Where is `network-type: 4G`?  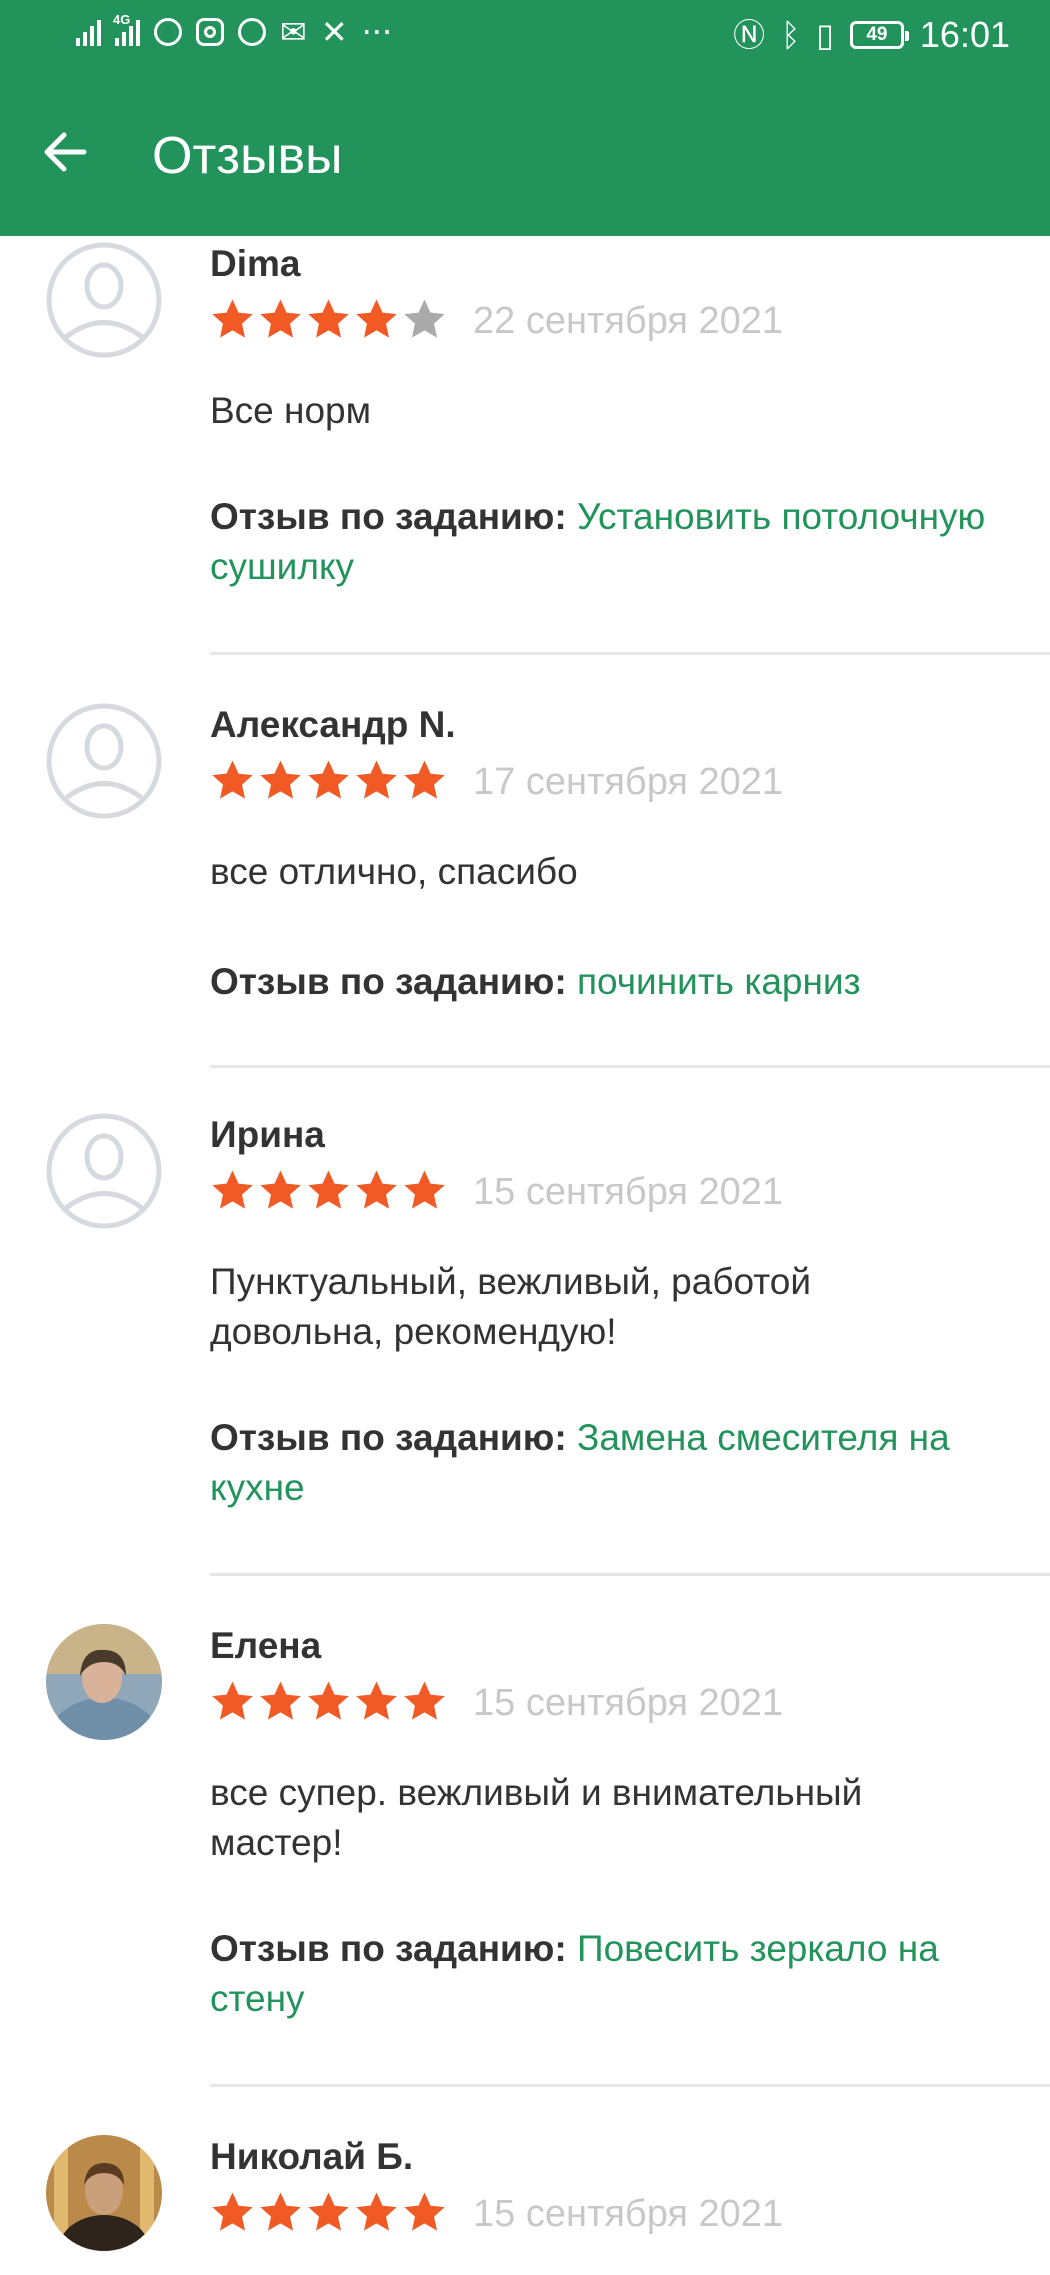 network-type: 4G is located at coordinates (122, 19).